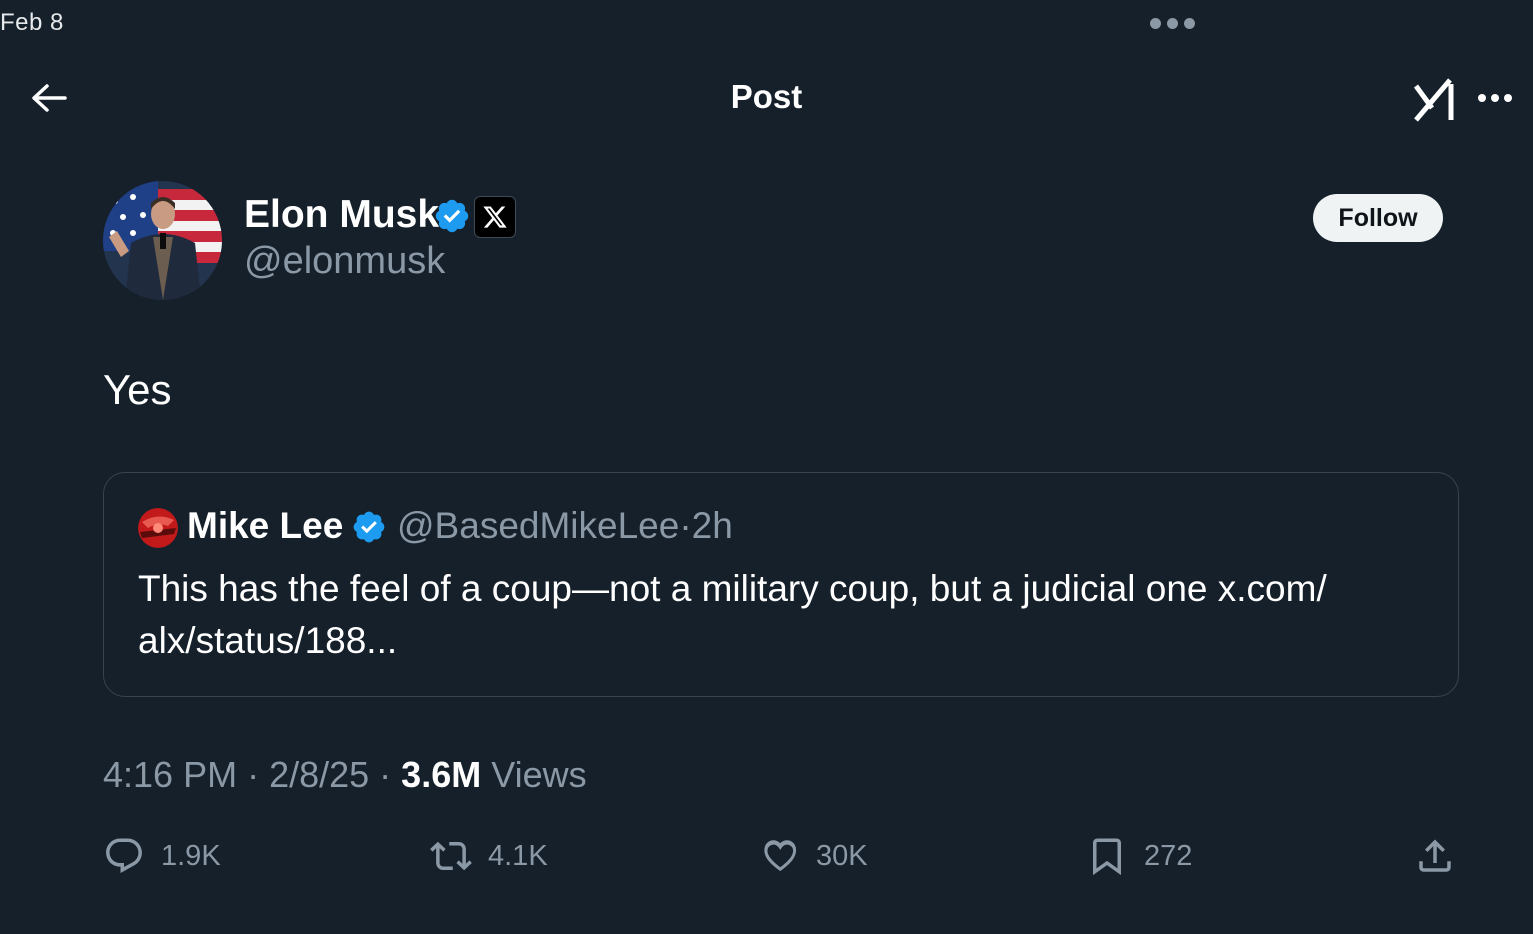 The image size is (1533, 934). What do you see at coordinates (319, 774) in the screenshot?
I see `post-date: 2/8/25` at bounding box center [319, 774].